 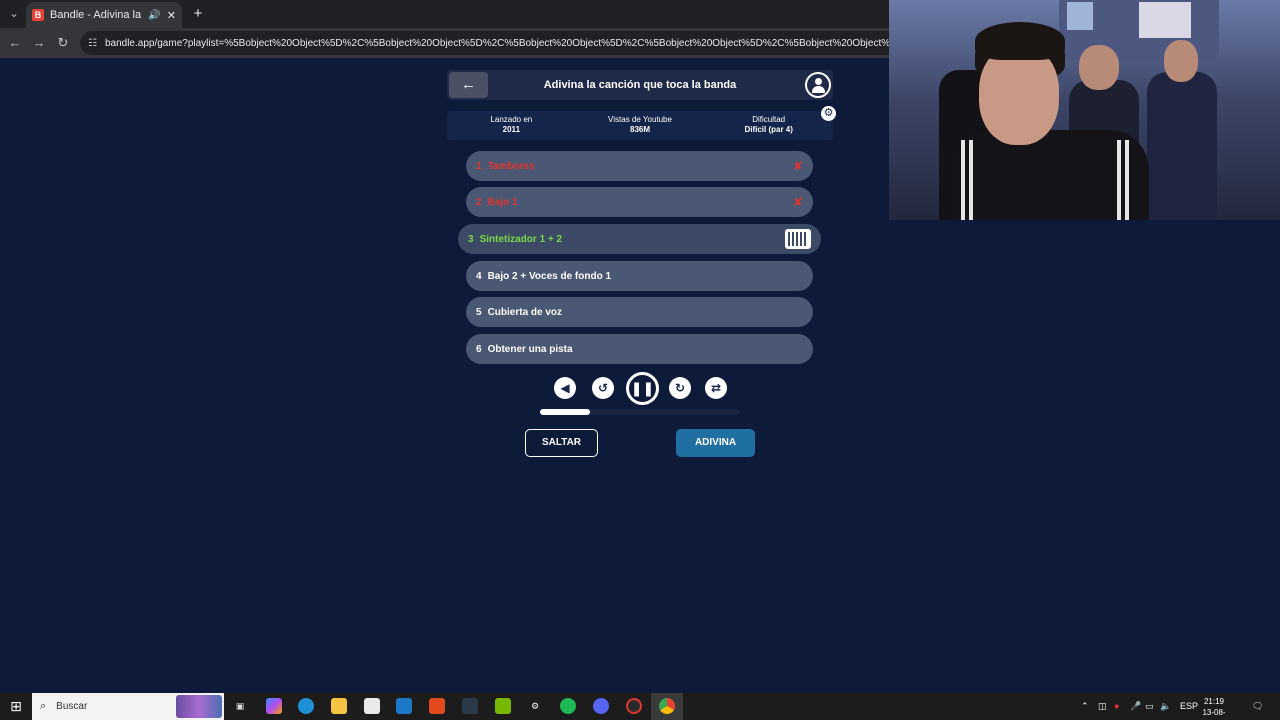 I want to click on track-row-2: 2 Bajo 1 ✘, so click(x=639, y=202).